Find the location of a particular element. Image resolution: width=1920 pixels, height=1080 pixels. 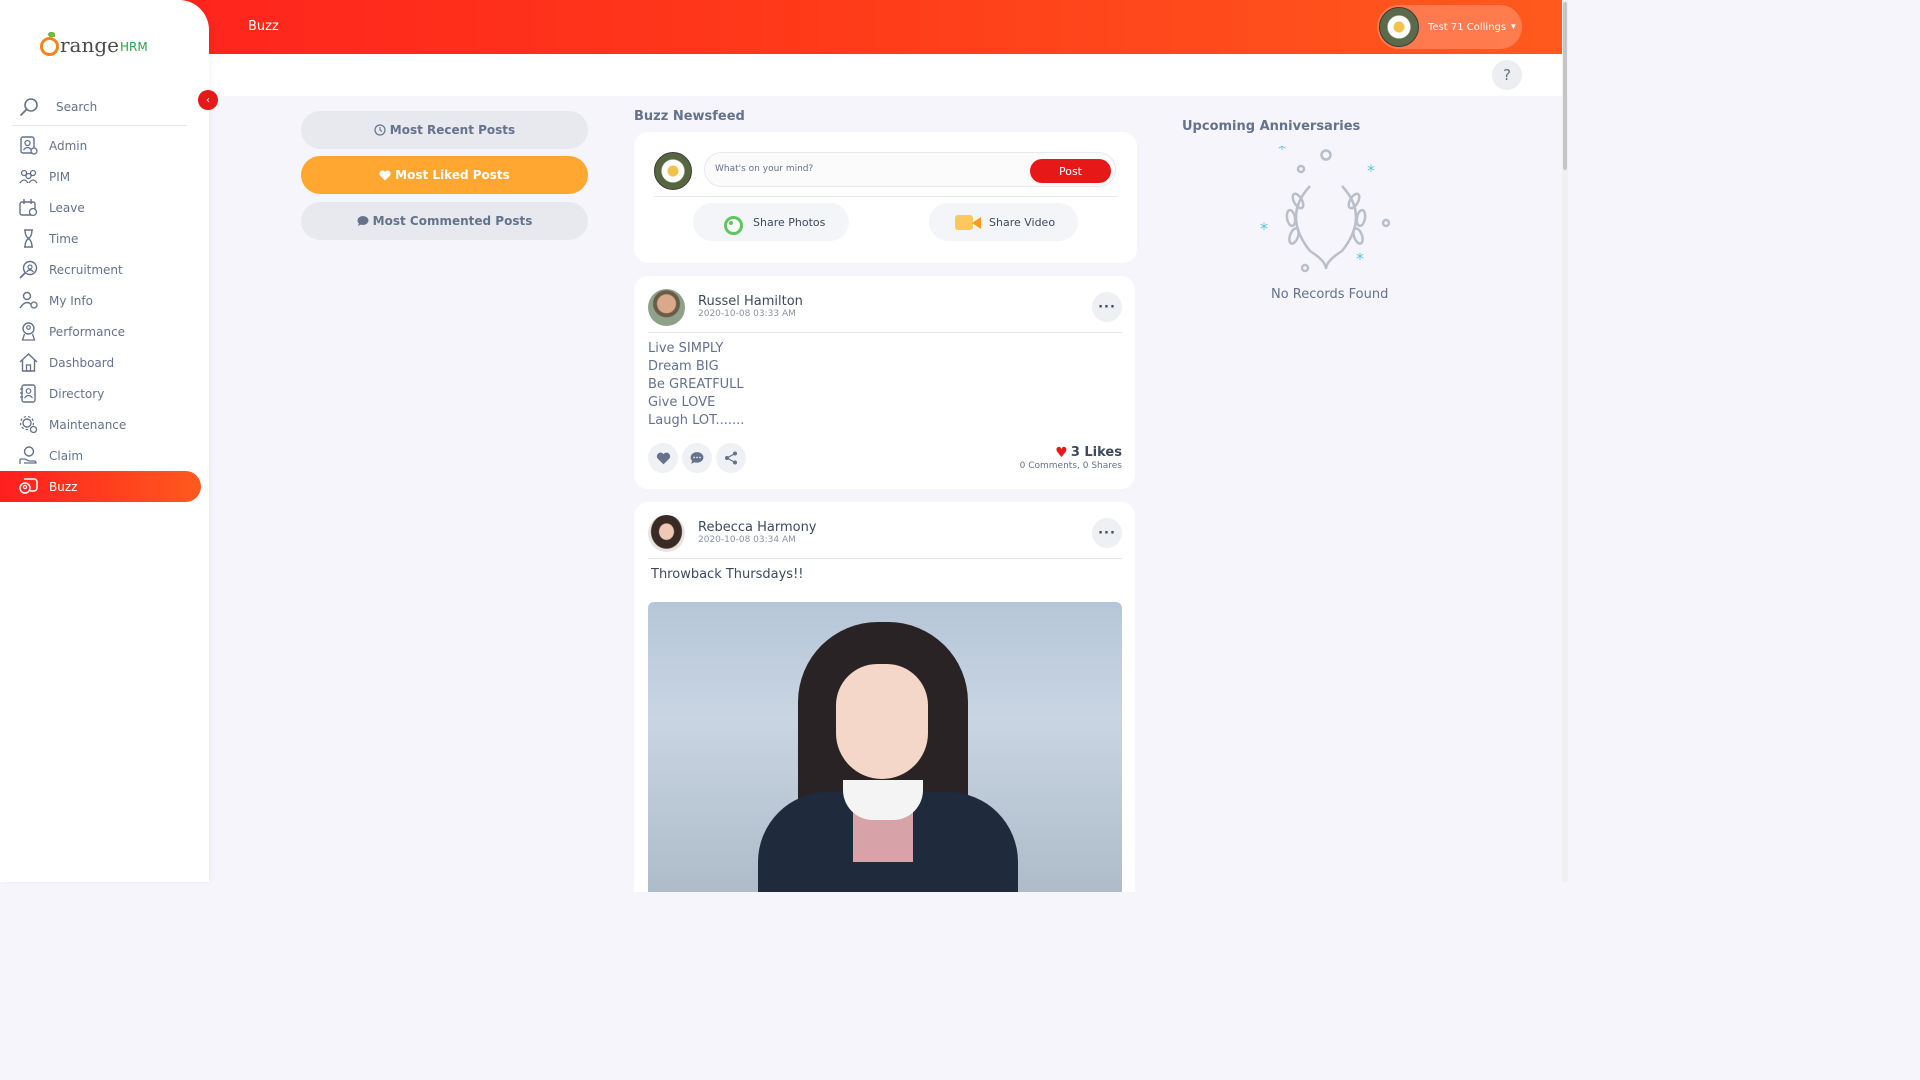

user-name: Test 71 Collings is located at coordinates (1467, 27).